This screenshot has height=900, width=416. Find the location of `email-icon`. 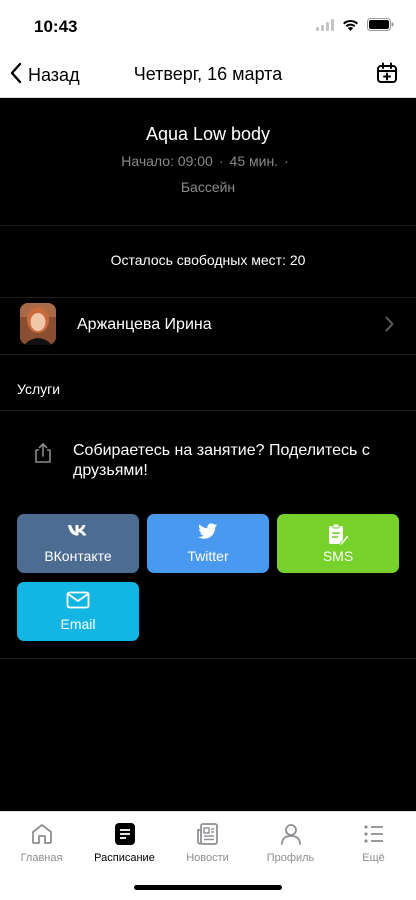

email-icon is located at coordinates (78, 600).